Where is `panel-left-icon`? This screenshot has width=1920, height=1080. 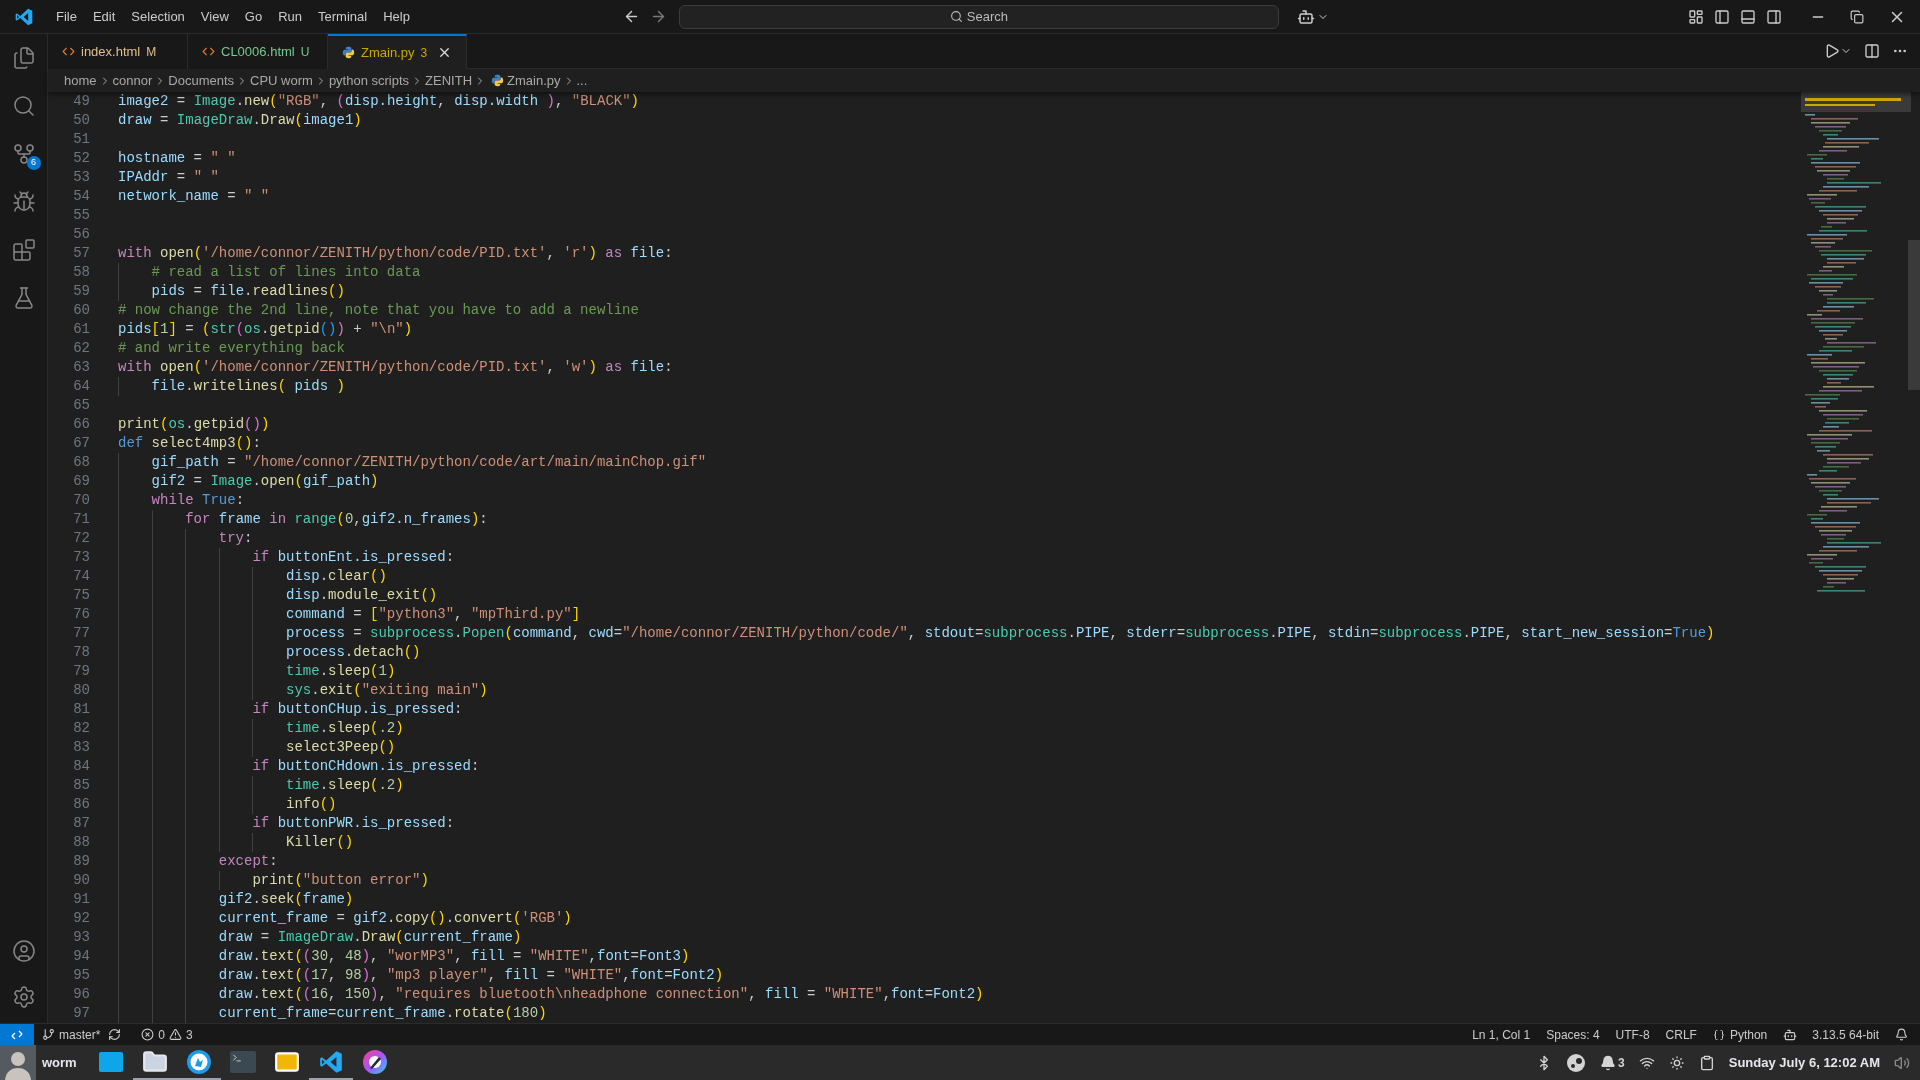
panel-left-icon is located at coordinates (1722, 16).